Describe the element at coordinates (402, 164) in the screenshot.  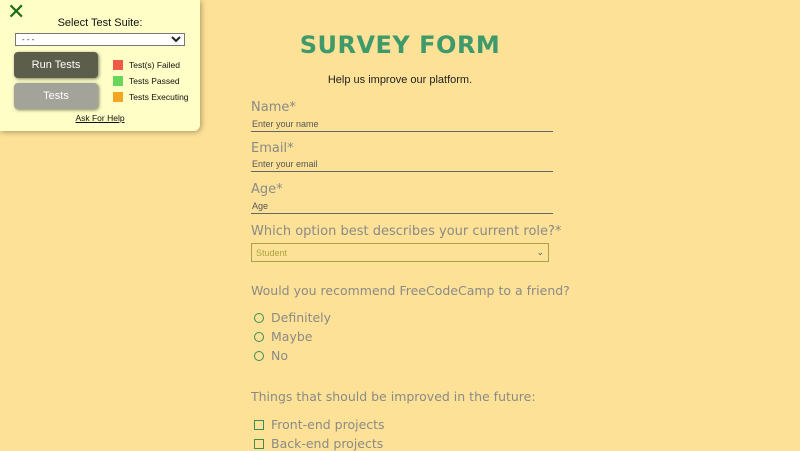
I see `email-input` at that location.